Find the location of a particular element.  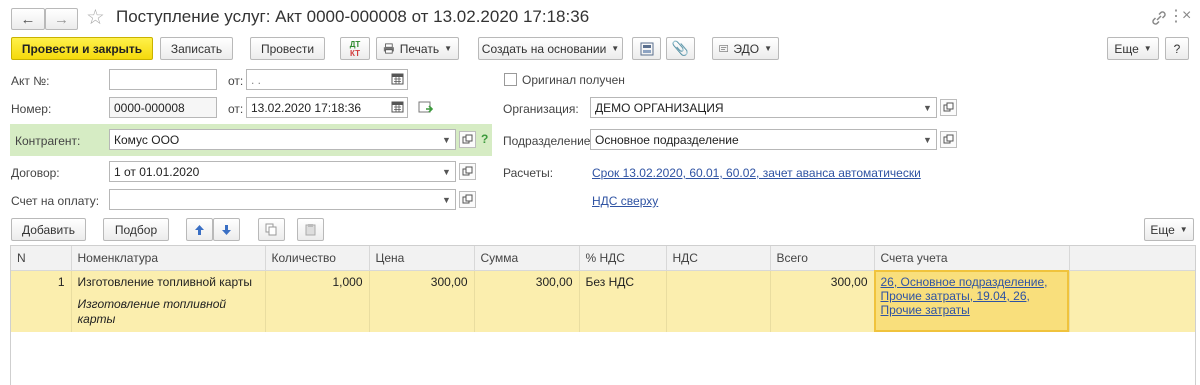

paste-icon is located at coordinates (310, 230).